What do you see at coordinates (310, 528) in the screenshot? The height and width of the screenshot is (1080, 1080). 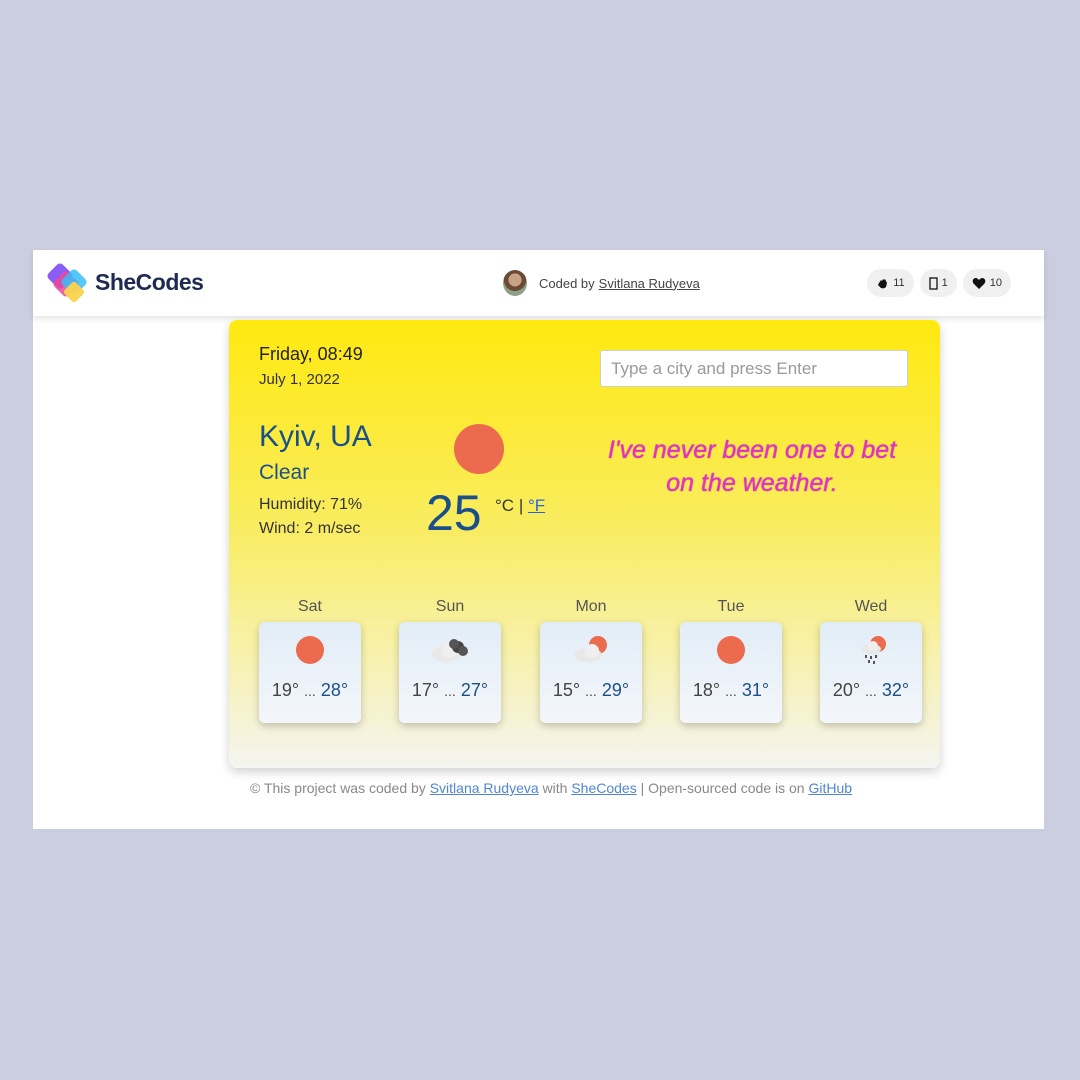 I see `wind: Wind: 2 m/sec` at bounding box center [310, 528].